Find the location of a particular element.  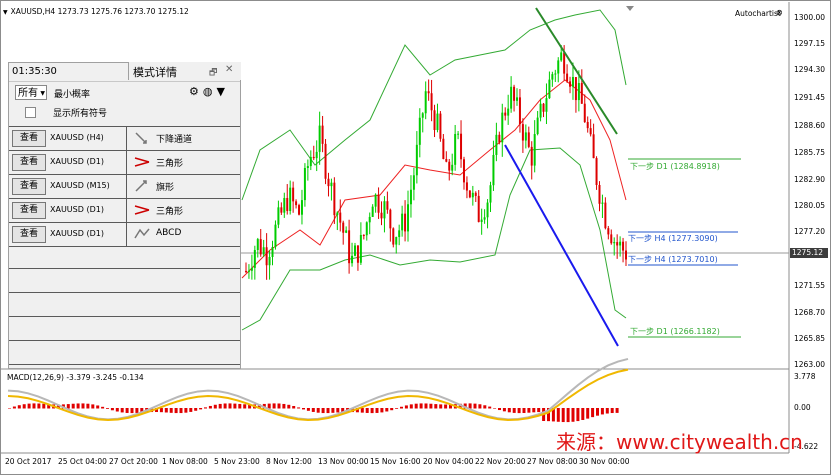

next-step-label: 下一步 D1 (1284.8918) is located at coordinates (675, 166).